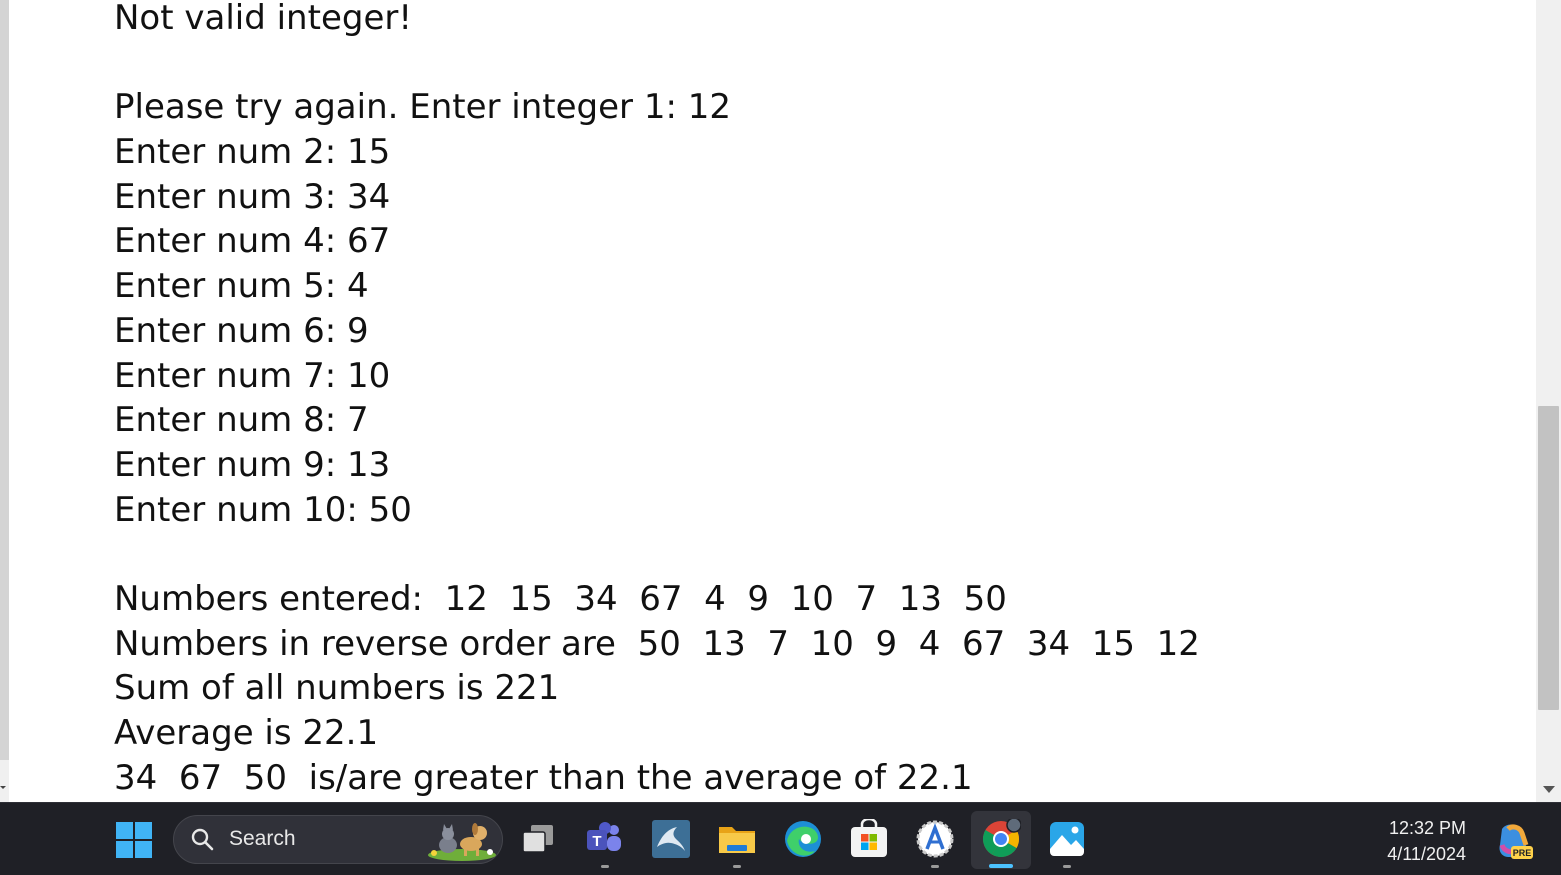 The height and width of the screenshot is (875, 1561). What do you see at coordinates (605, 839) in the screenshot?
I see `teams-icon: T` at bounding box center [605, 839].